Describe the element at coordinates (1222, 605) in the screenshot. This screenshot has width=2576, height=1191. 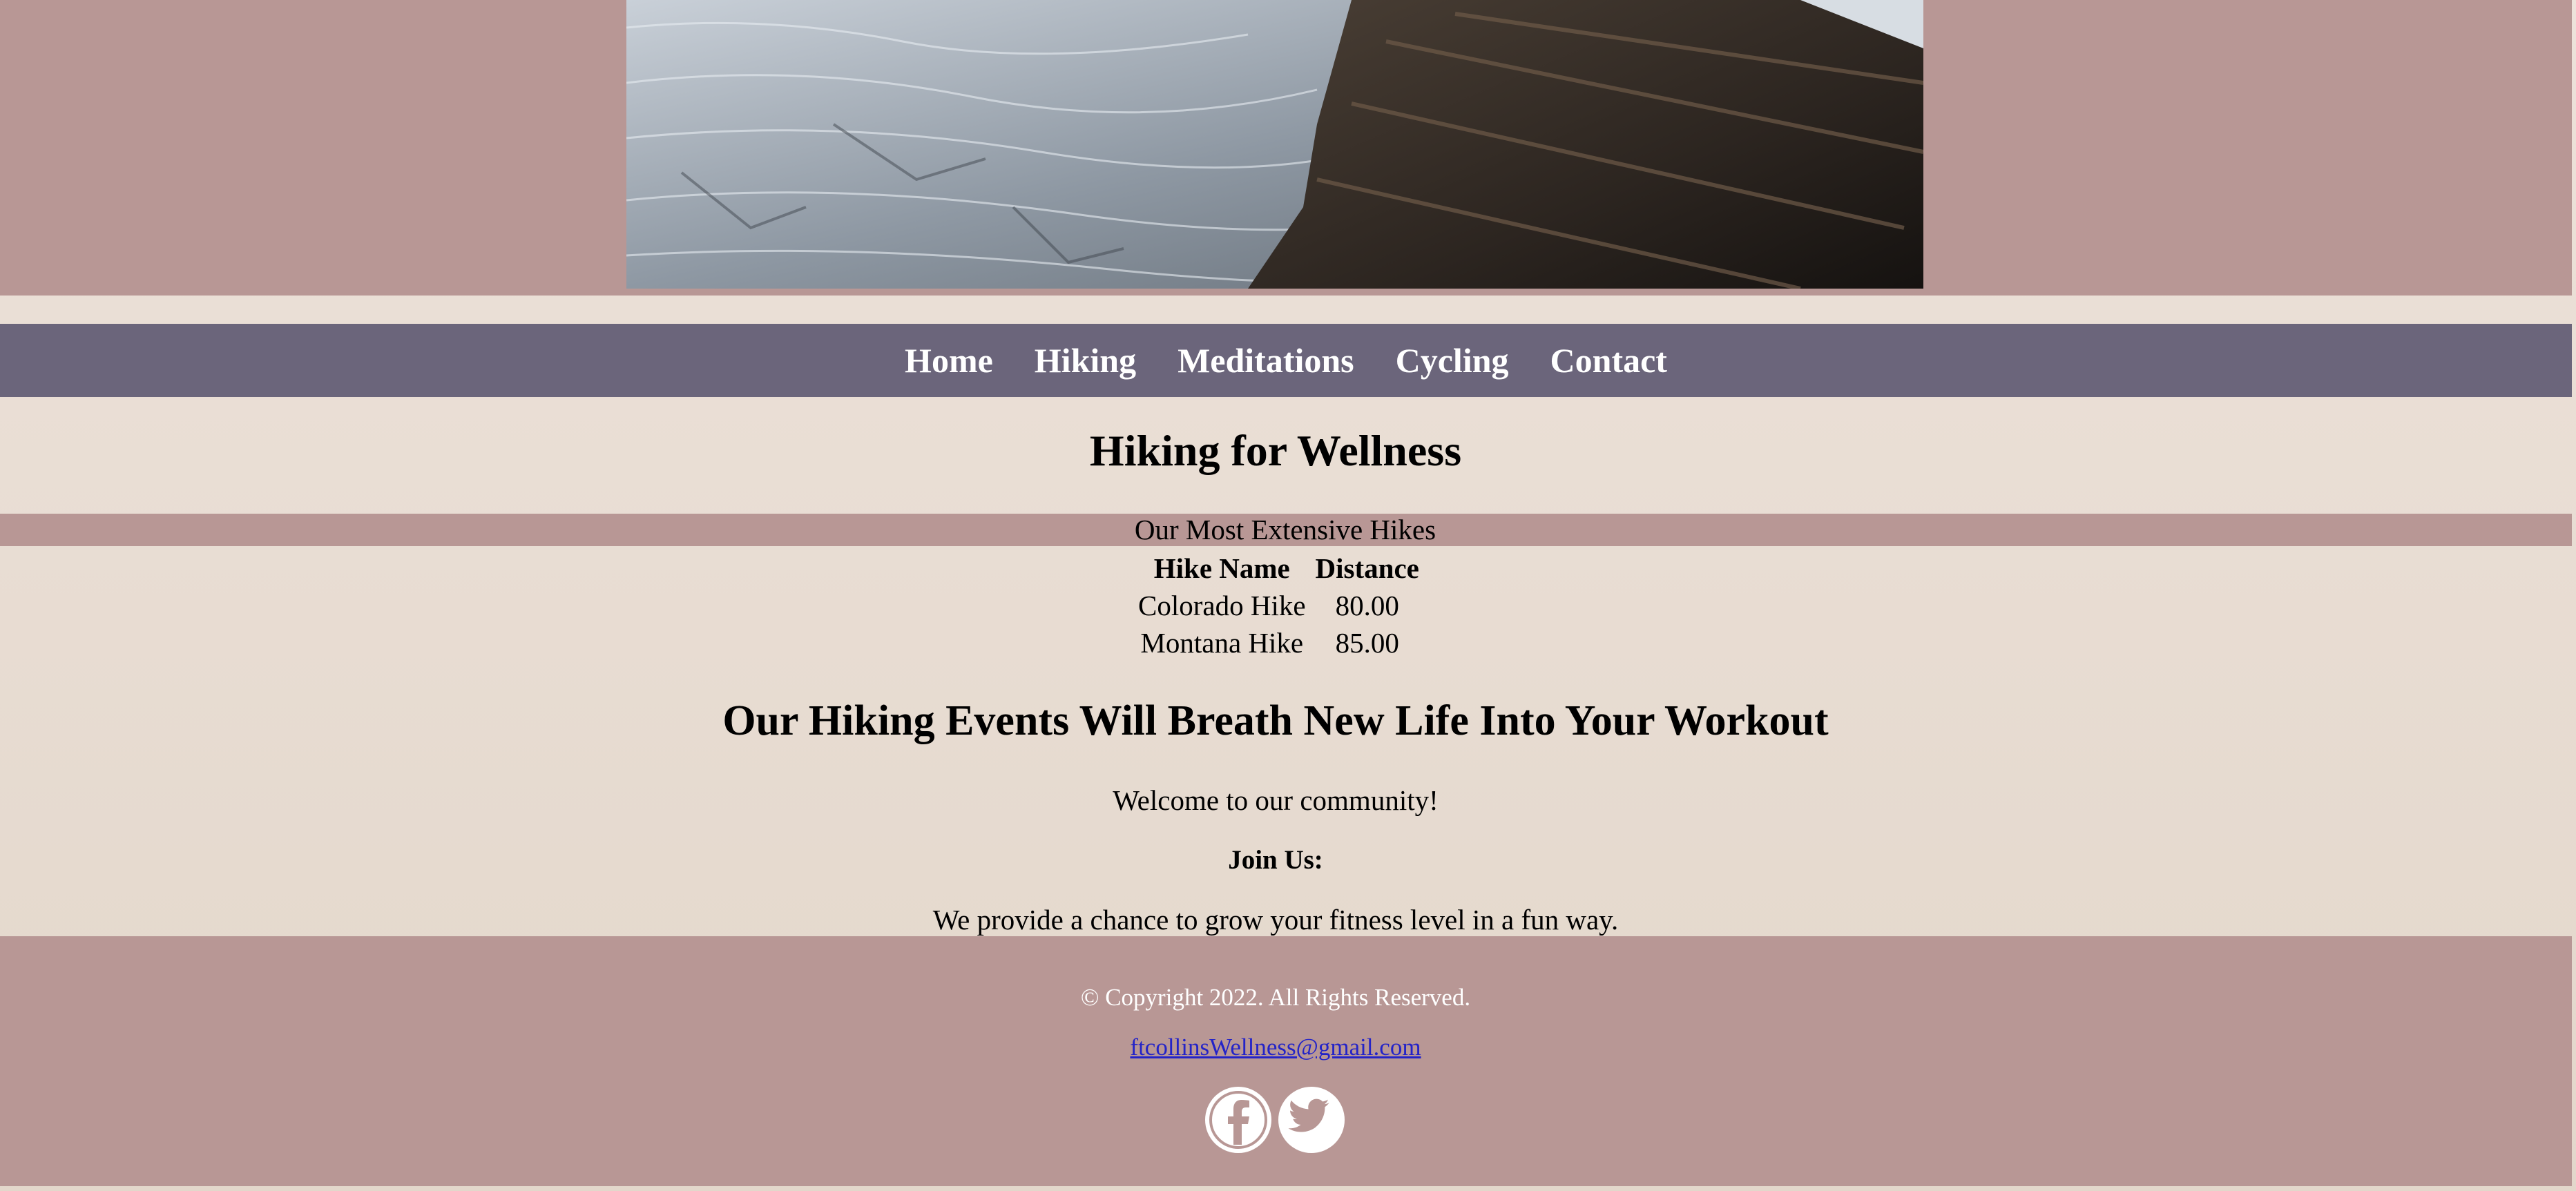
I see `hike-name-cell: Colorado Hike` at that location.